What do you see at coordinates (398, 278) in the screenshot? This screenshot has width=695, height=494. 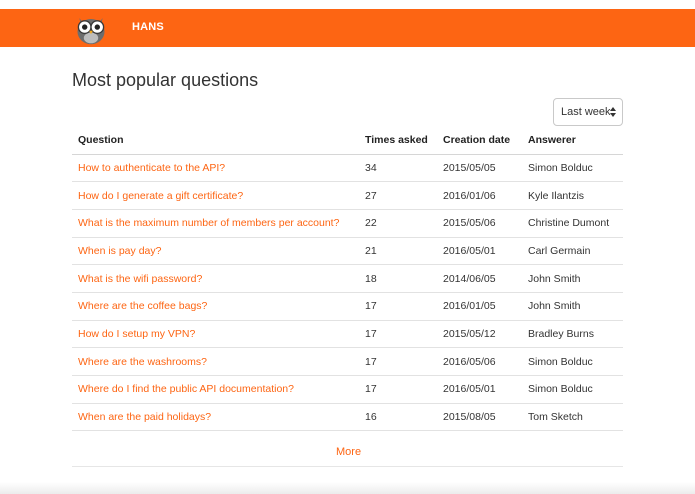 I see `times-asked-cell: 18` at bounding box center [398, 278].